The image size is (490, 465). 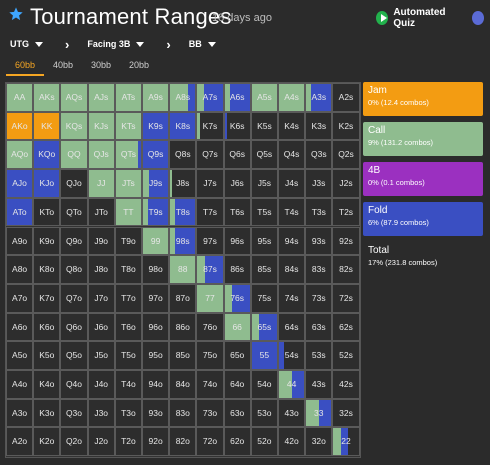 What do you see at coordinates (292, 269) in the screenshot?
I see `hand-cell-84s: 84s` at bounding box center [292, 269].